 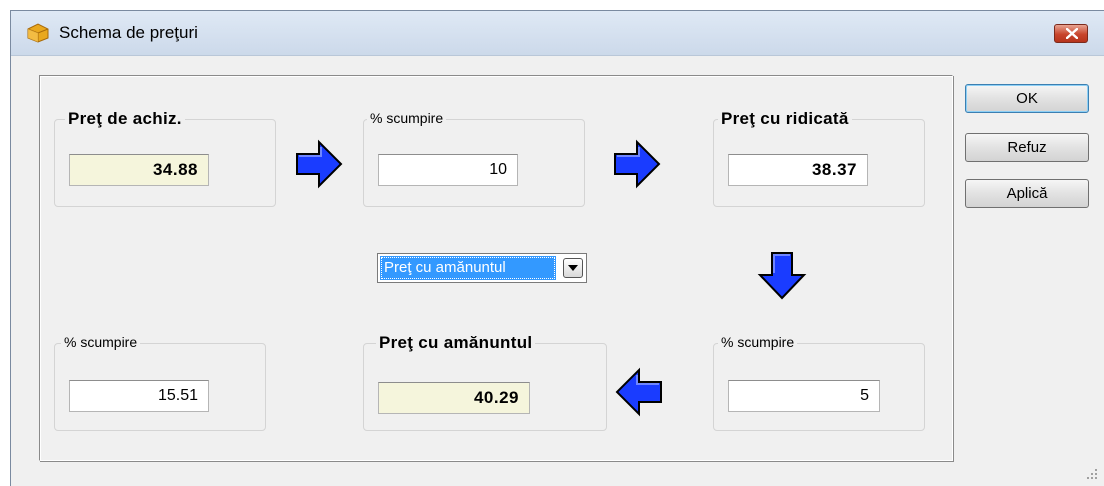 I want to click on purchase-price-group: Preţ de achiz. 34.88, so click(x=165, y=158).